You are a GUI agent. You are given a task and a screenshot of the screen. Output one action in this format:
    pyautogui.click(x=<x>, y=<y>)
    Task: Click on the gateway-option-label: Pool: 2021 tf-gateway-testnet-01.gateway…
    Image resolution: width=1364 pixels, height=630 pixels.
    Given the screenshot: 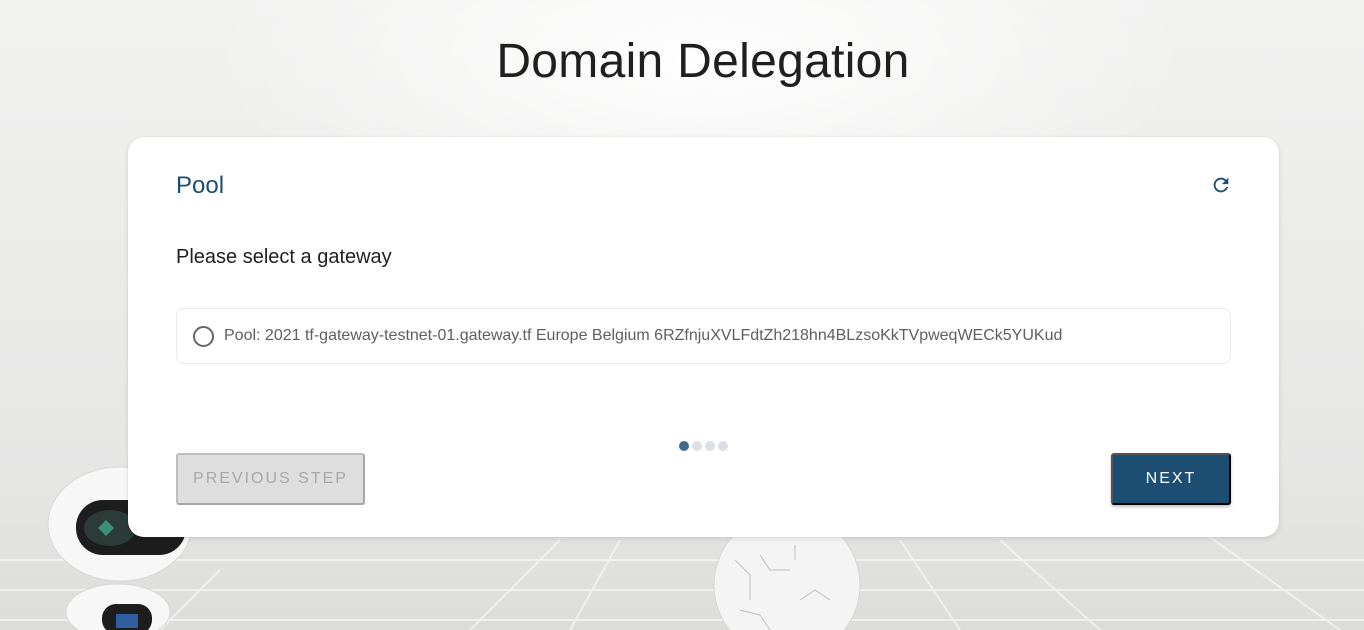 What is the action you would take?
    pyautogui.click(x=643, y=335)
    